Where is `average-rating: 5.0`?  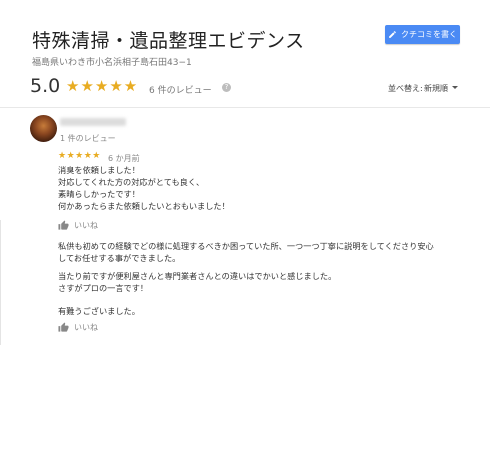
average-rating: 5.0 is located at coordinates (45, 86).